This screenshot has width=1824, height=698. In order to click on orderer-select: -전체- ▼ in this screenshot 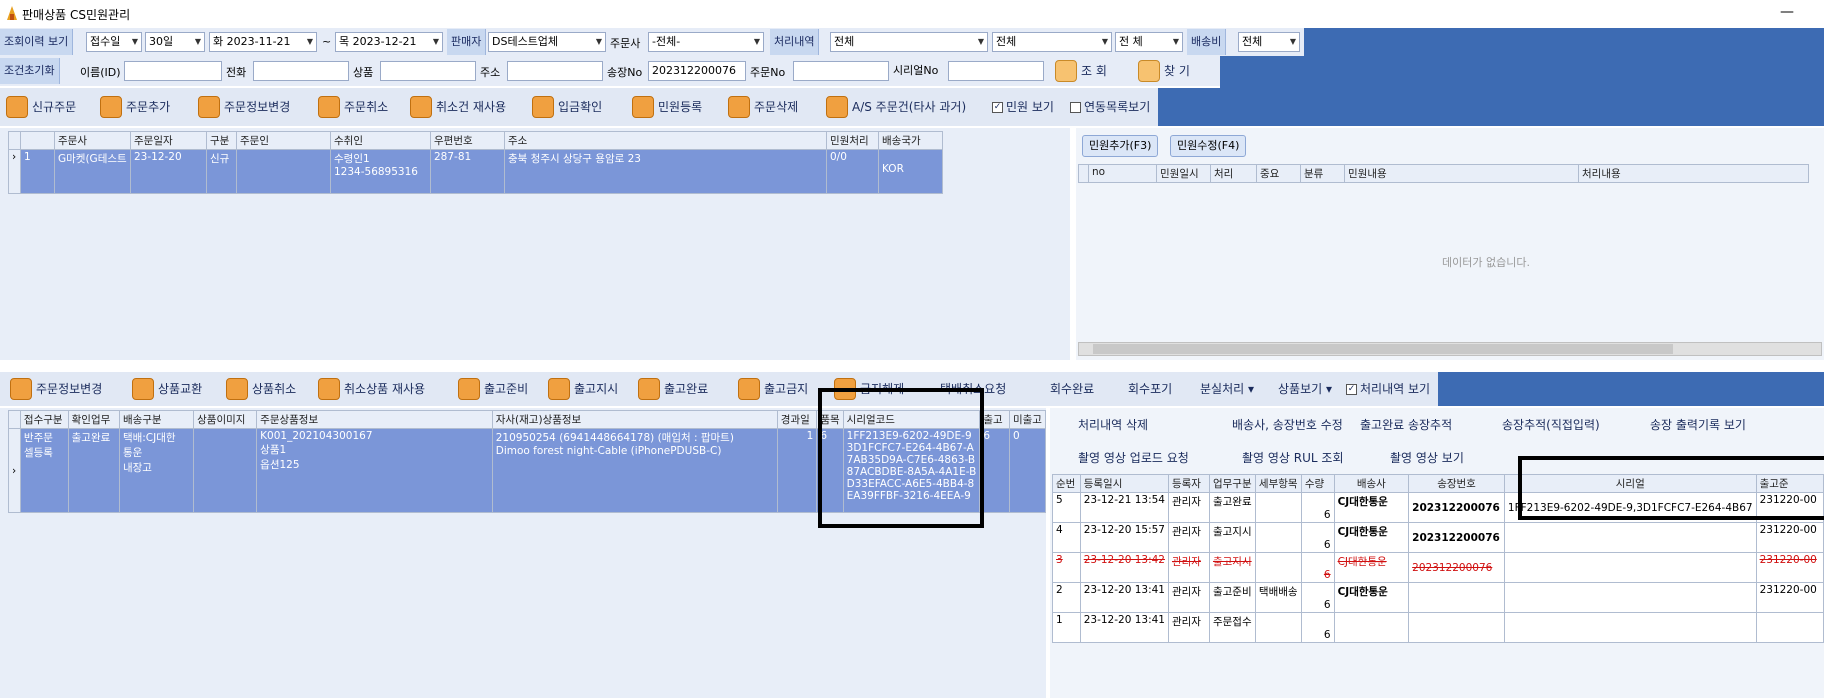, I will do `click(706, 42)`.